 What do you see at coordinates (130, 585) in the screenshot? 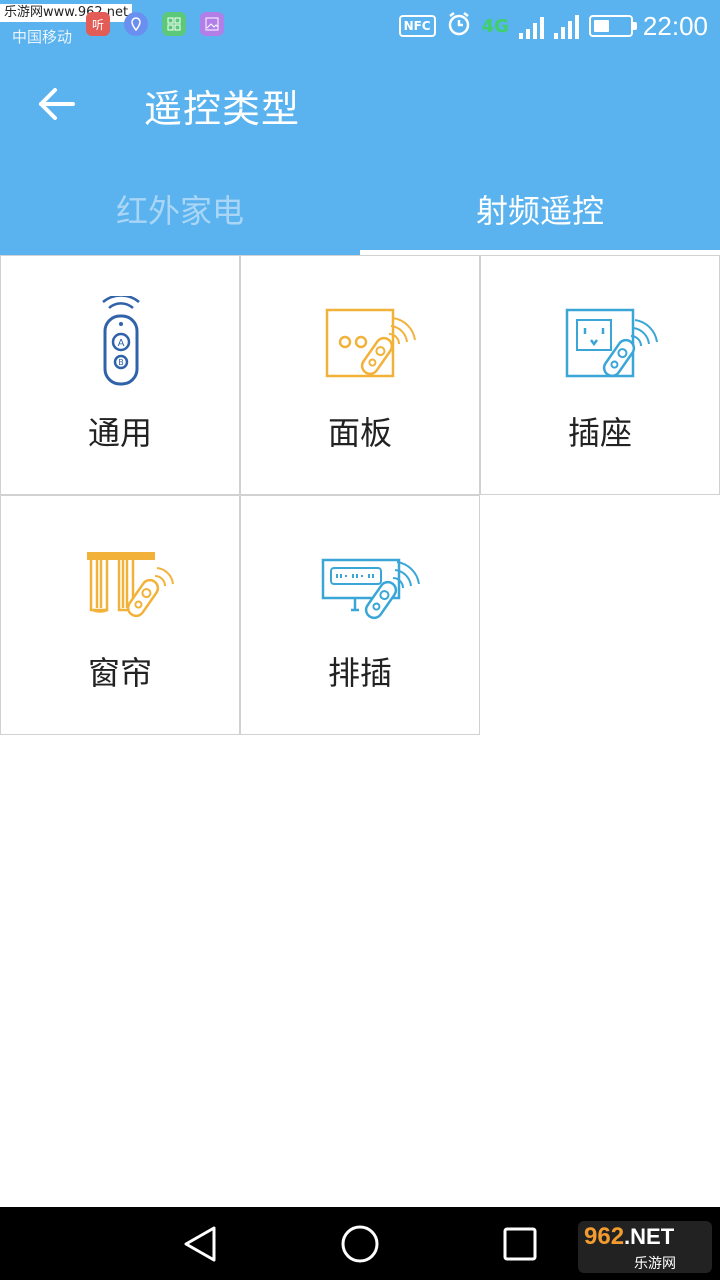
I see `curtain-remote-icon` at bounding box center [130, 585].